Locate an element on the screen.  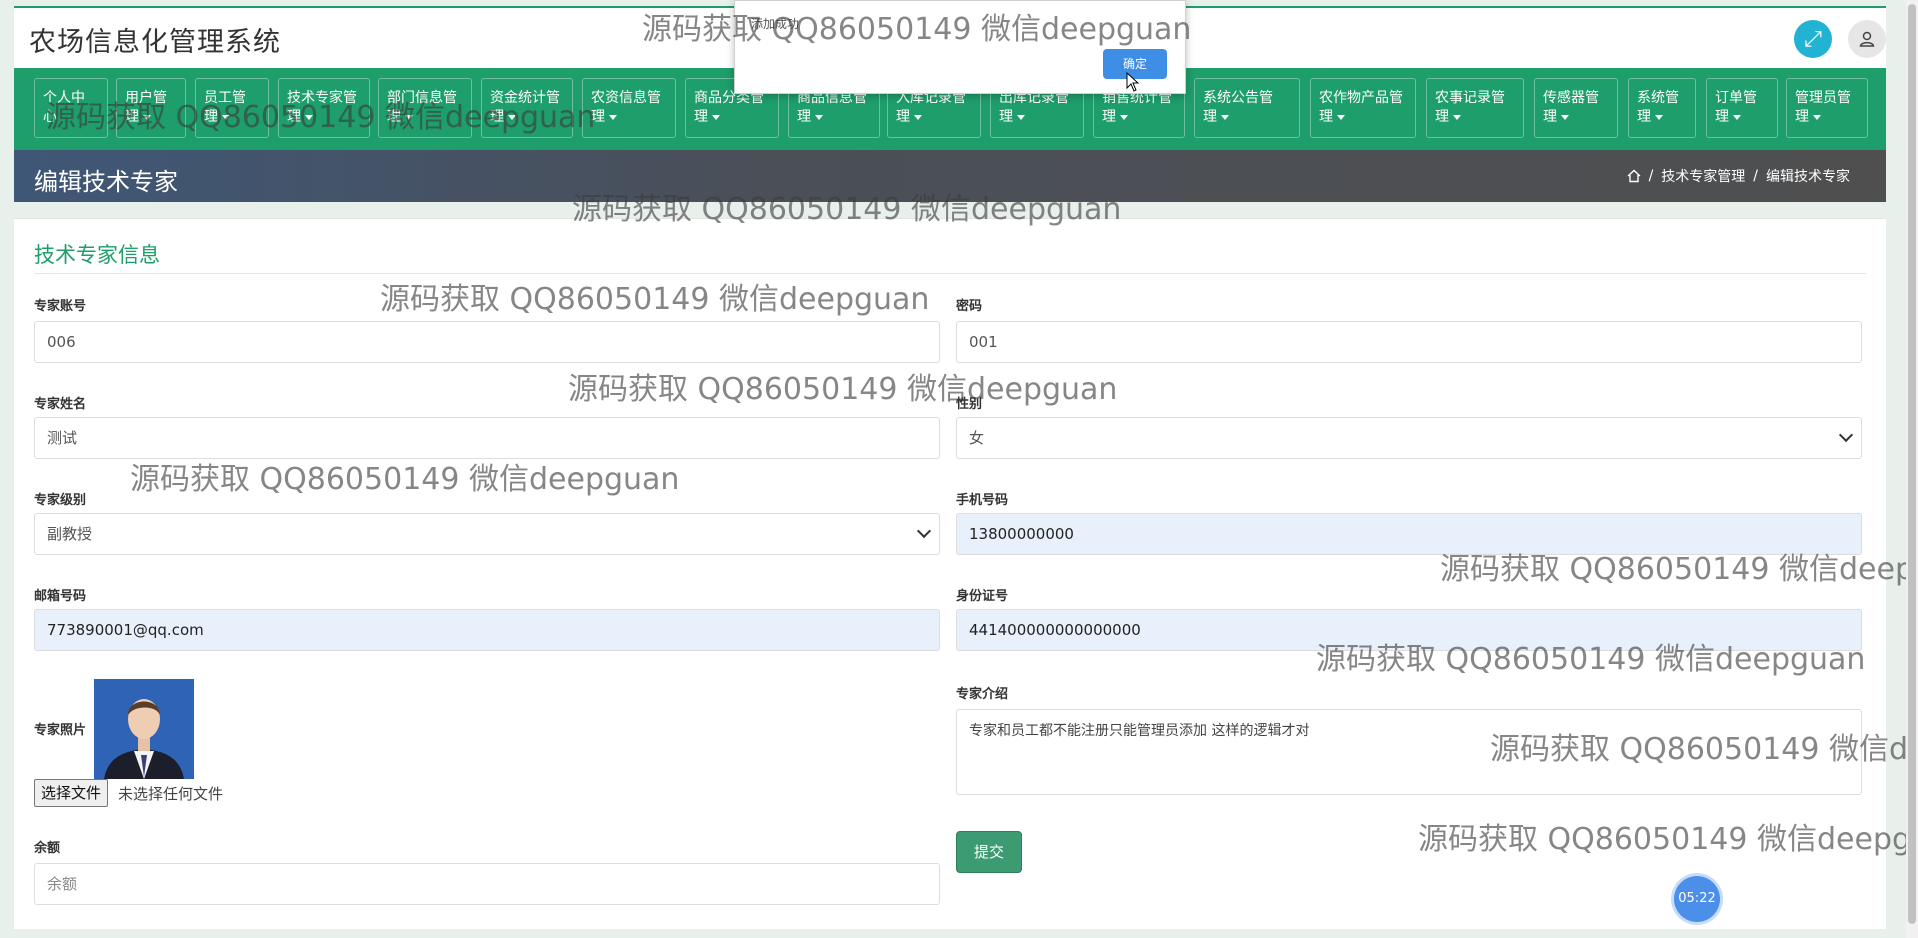
alert-dialog: 添加成功 确定 is located at coordinates (960, 47).